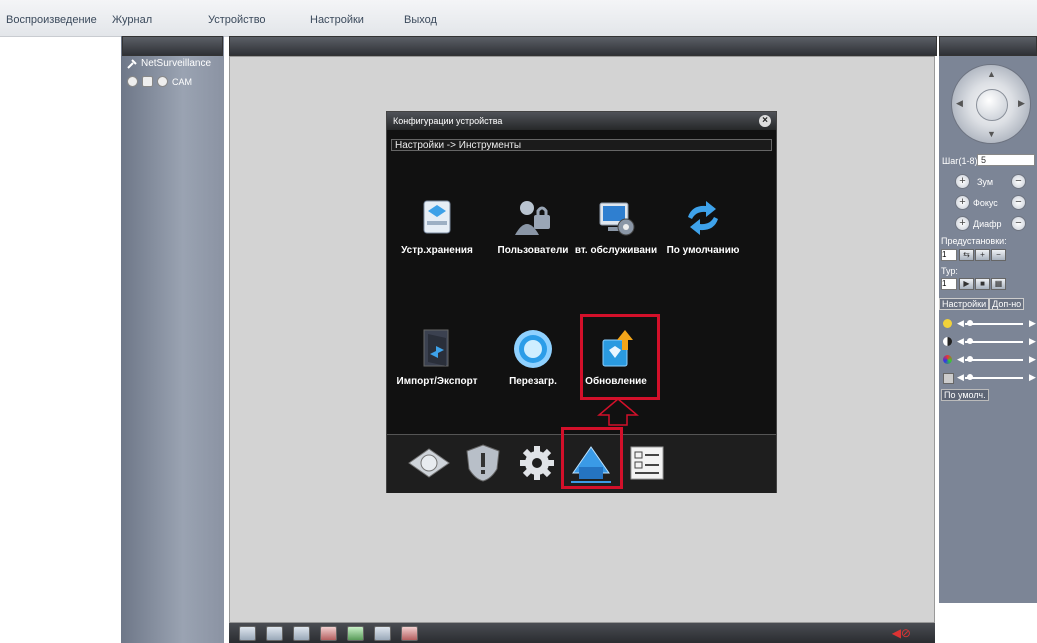 This screenshot has height=643, width=1037. I want to click on tab-settings: Настройки, so click(964, 304).